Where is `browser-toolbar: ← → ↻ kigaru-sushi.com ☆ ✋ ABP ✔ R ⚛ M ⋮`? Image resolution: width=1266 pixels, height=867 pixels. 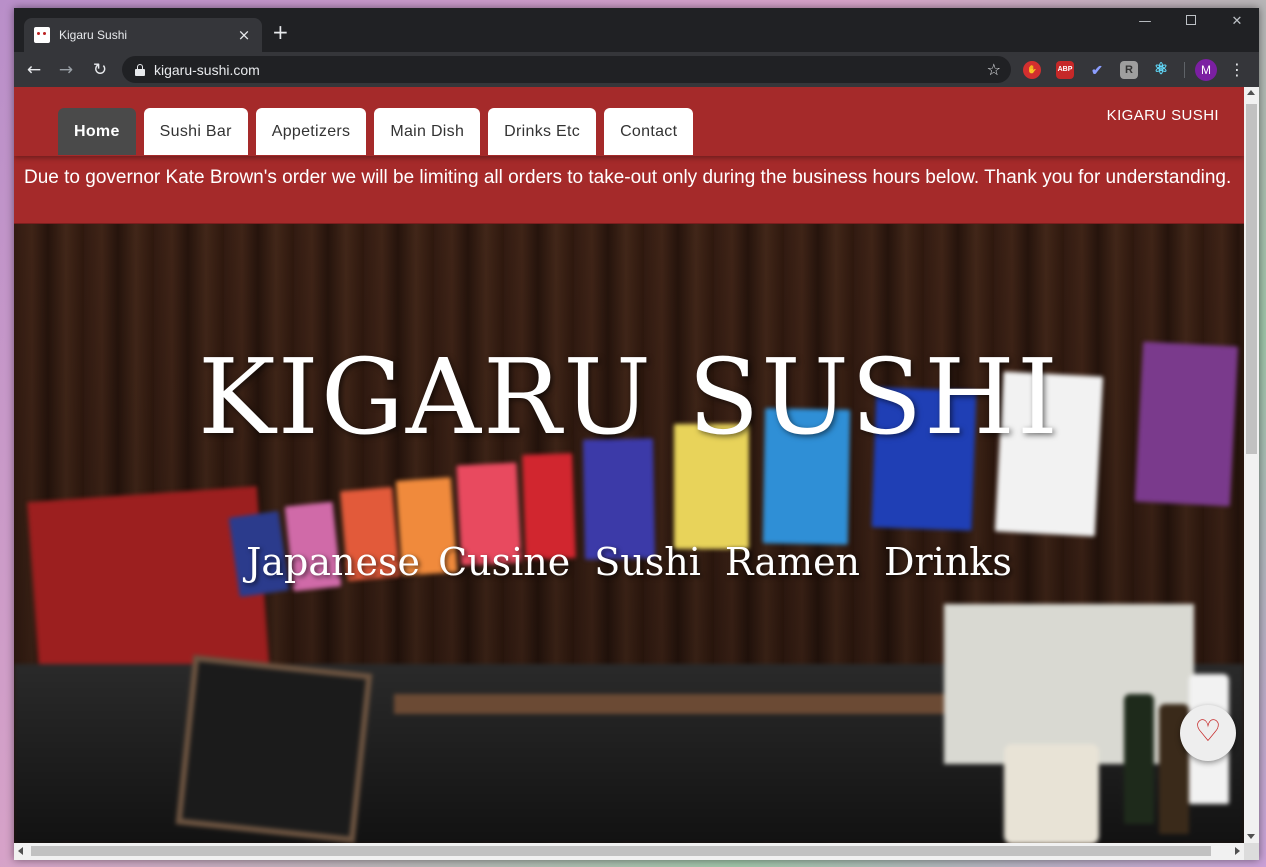 browser-toolbar: ← → ↻ kigaru-sushi.com ☆ ✋ ABP ✔ R ⚛ M ⋮ is located at coordinates (636, 69).